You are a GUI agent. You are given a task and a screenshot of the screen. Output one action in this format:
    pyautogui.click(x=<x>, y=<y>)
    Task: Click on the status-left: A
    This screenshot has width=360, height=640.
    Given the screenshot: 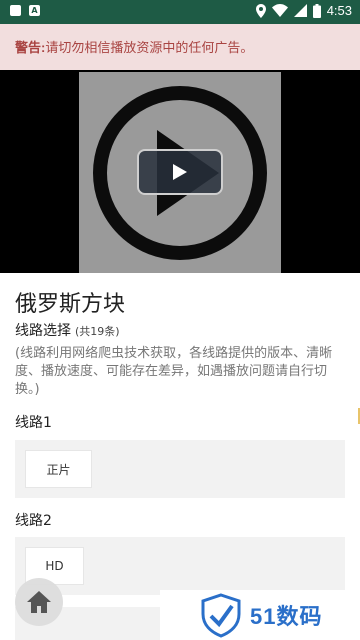 What is the action you would take?
    pyautogui.click(x=25, y=10)
    